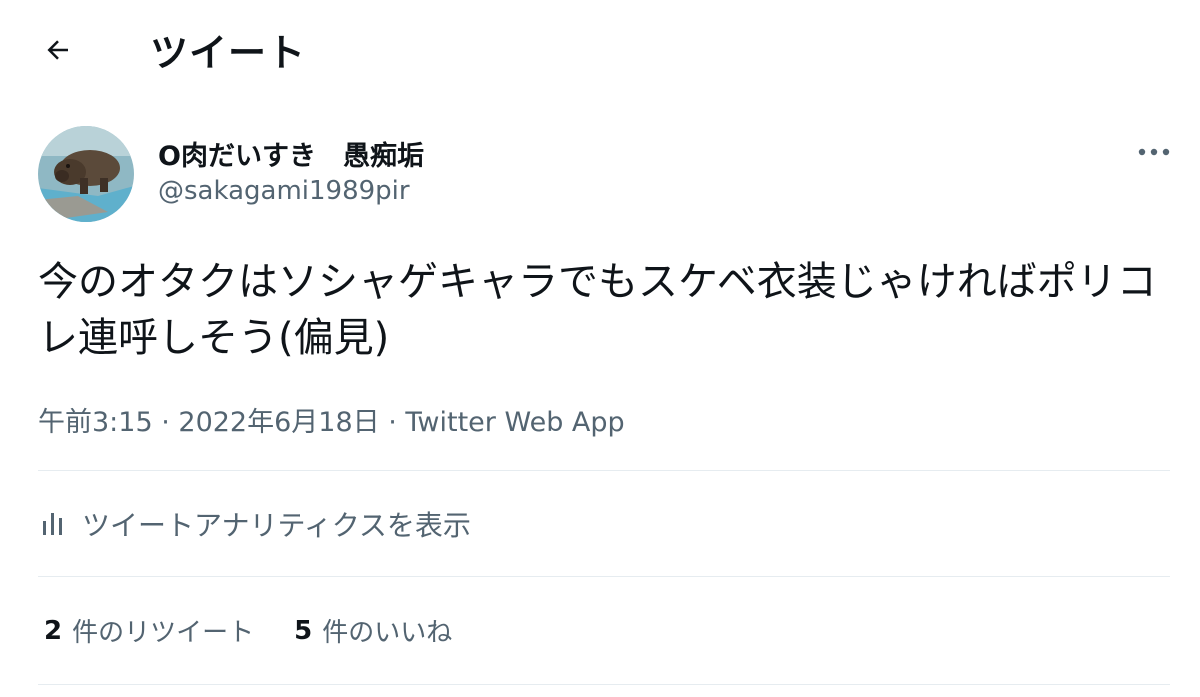 Image resolution: width=1200 pixels, height=697 pixels. I want to click on more-horizontal-icon, so click(1154, 152).